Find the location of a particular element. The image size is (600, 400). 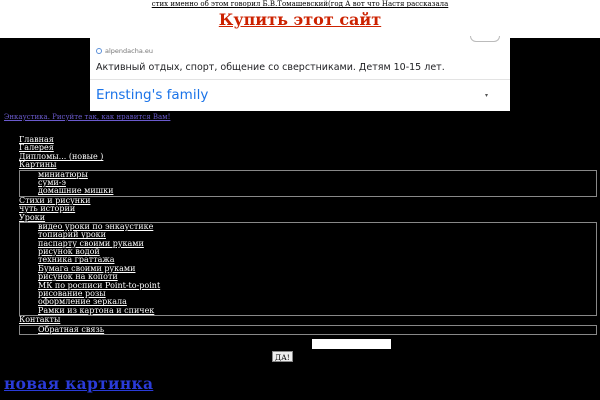

chevron-down-icon: ▾ is located at coordinates (486, 95).